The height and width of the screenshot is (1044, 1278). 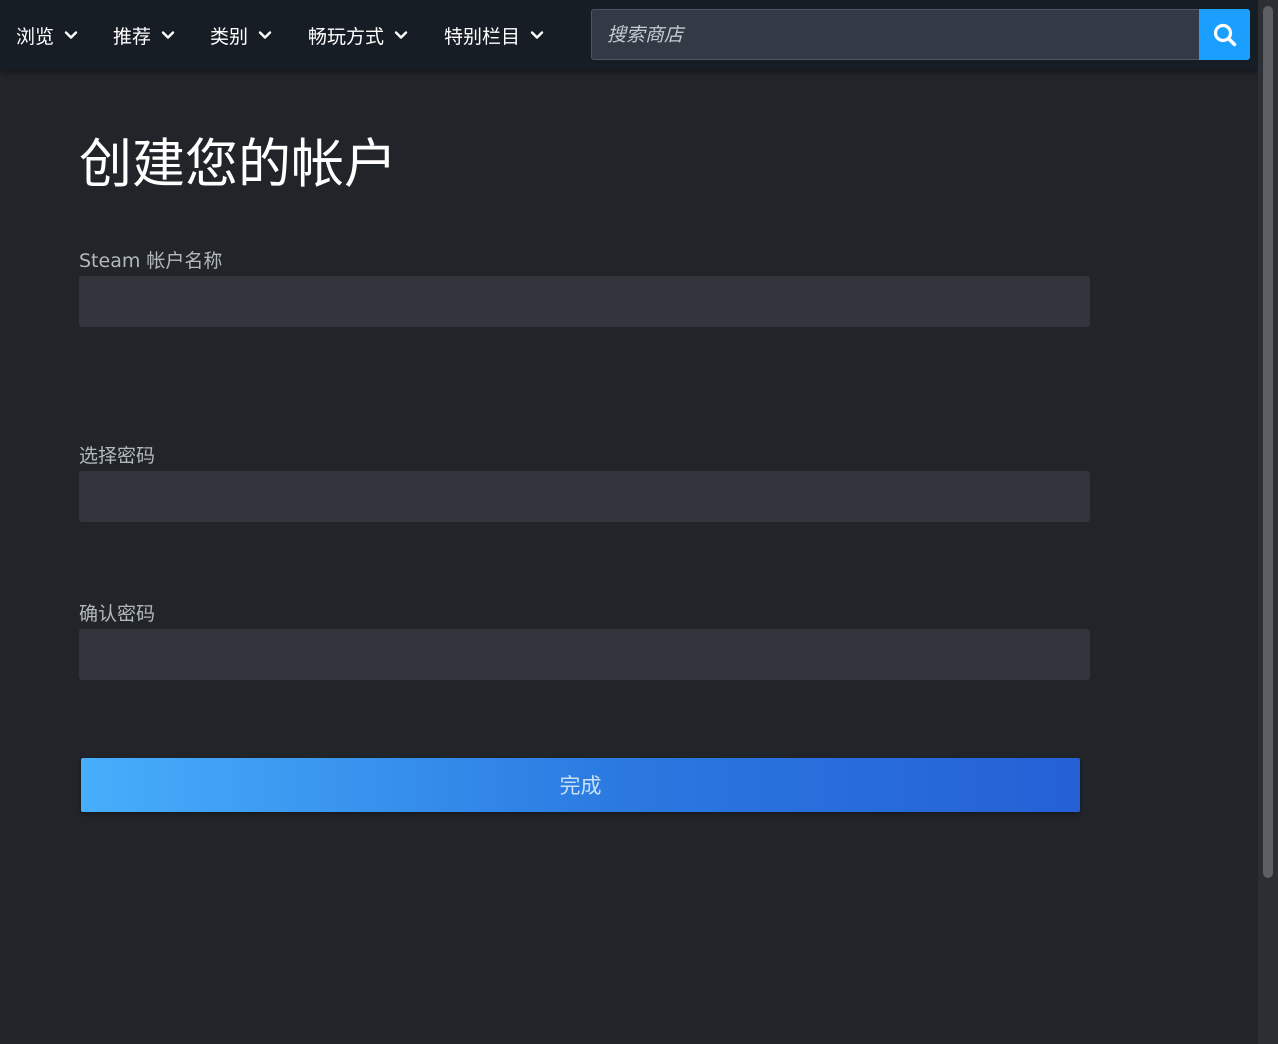 What do you see at coordinates (1268, 442) in the screenshot?
I see `scrollbar-thumb` at bounding box center [1268, 442].